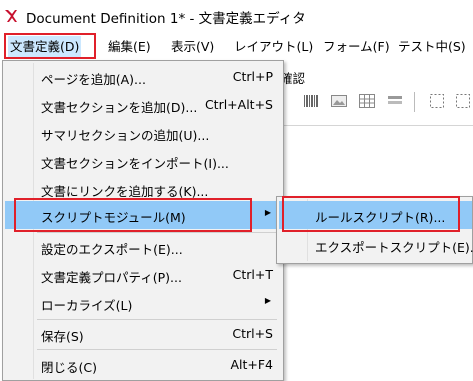 The height and width of the screenshot is (381, 473). I want to click on select-frame-icon, so click(437, 101).